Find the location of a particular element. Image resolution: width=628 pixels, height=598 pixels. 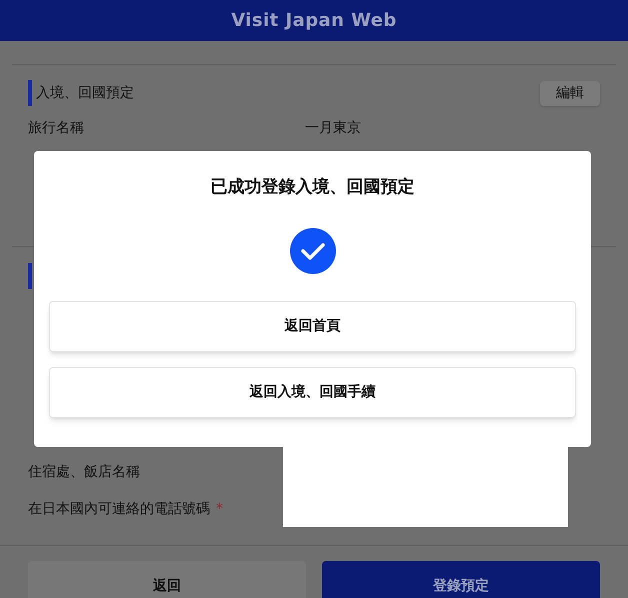

dialog-title: 已成功登錄入境、回國預定 is located at coordinates (312, 187).